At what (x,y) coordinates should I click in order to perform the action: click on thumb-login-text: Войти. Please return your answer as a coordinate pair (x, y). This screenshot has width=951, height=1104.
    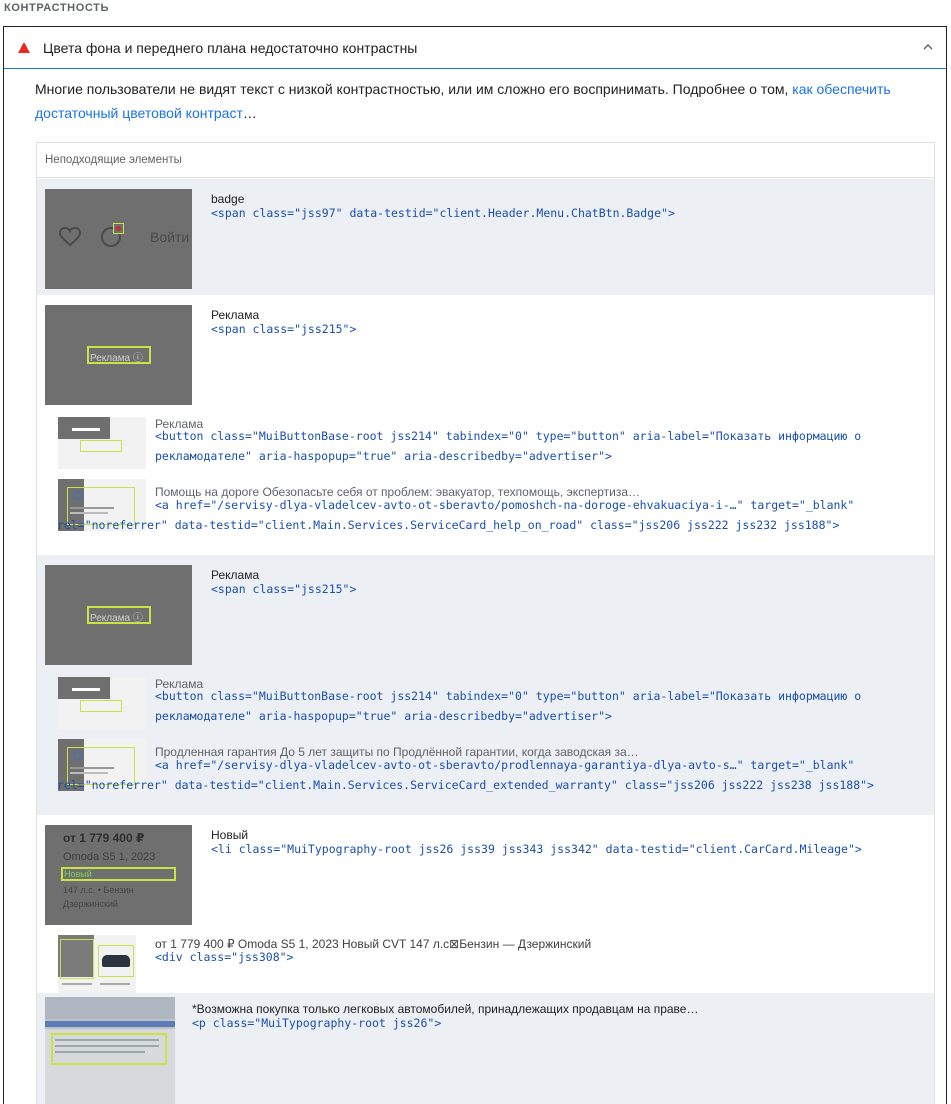
    Looking at the image, I should click on (170, 237).